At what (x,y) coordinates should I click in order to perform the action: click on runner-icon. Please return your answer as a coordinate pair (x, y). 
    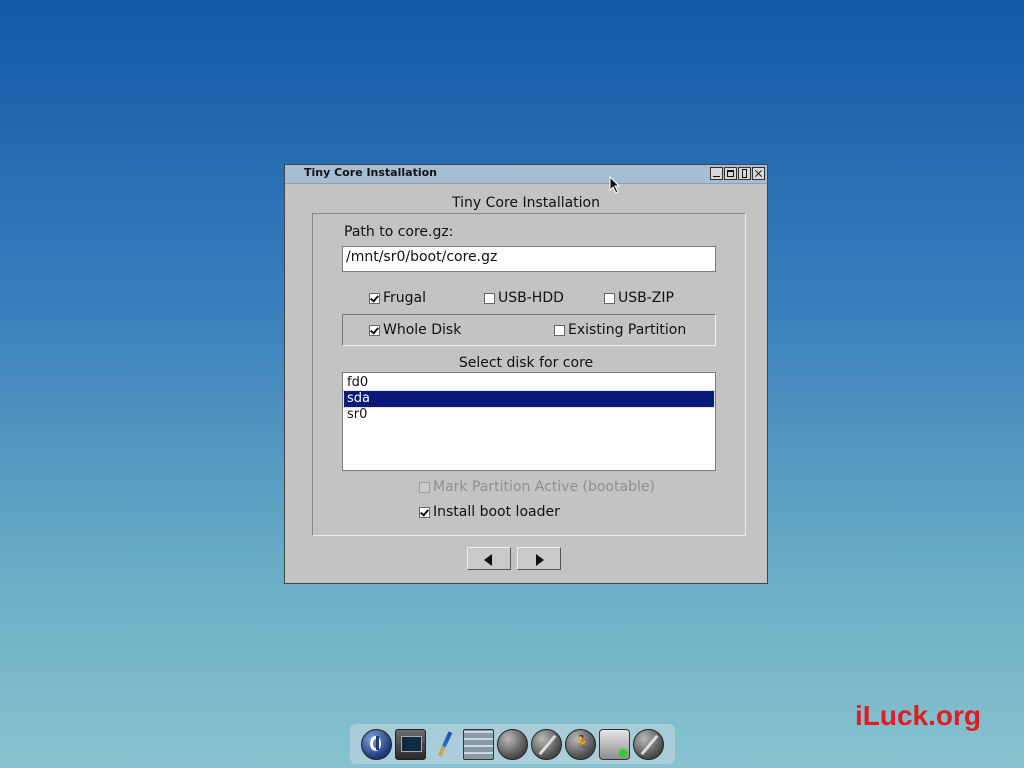
    Looking at the image, I should click on (580, 744).